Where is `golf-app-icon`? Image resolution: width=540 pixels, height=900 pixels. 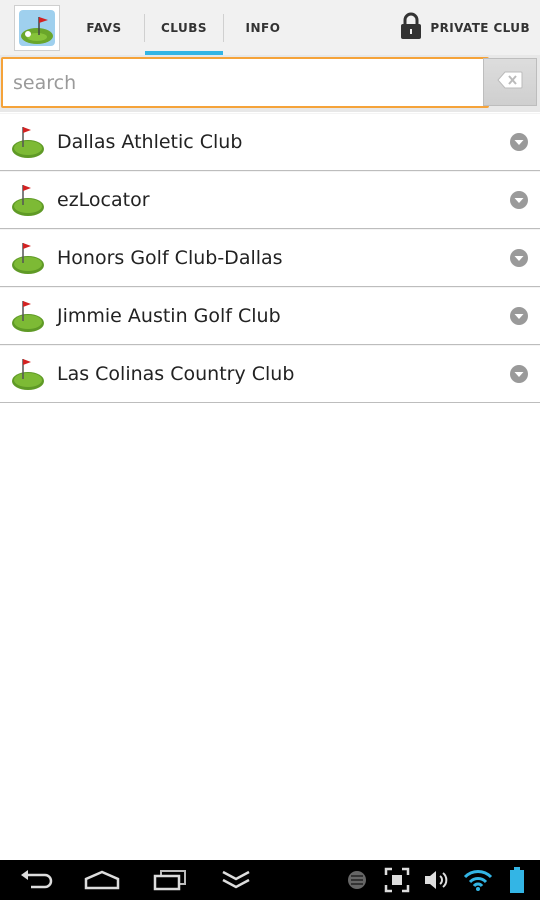
golf-app-icon is located at coordinates (37, 28).